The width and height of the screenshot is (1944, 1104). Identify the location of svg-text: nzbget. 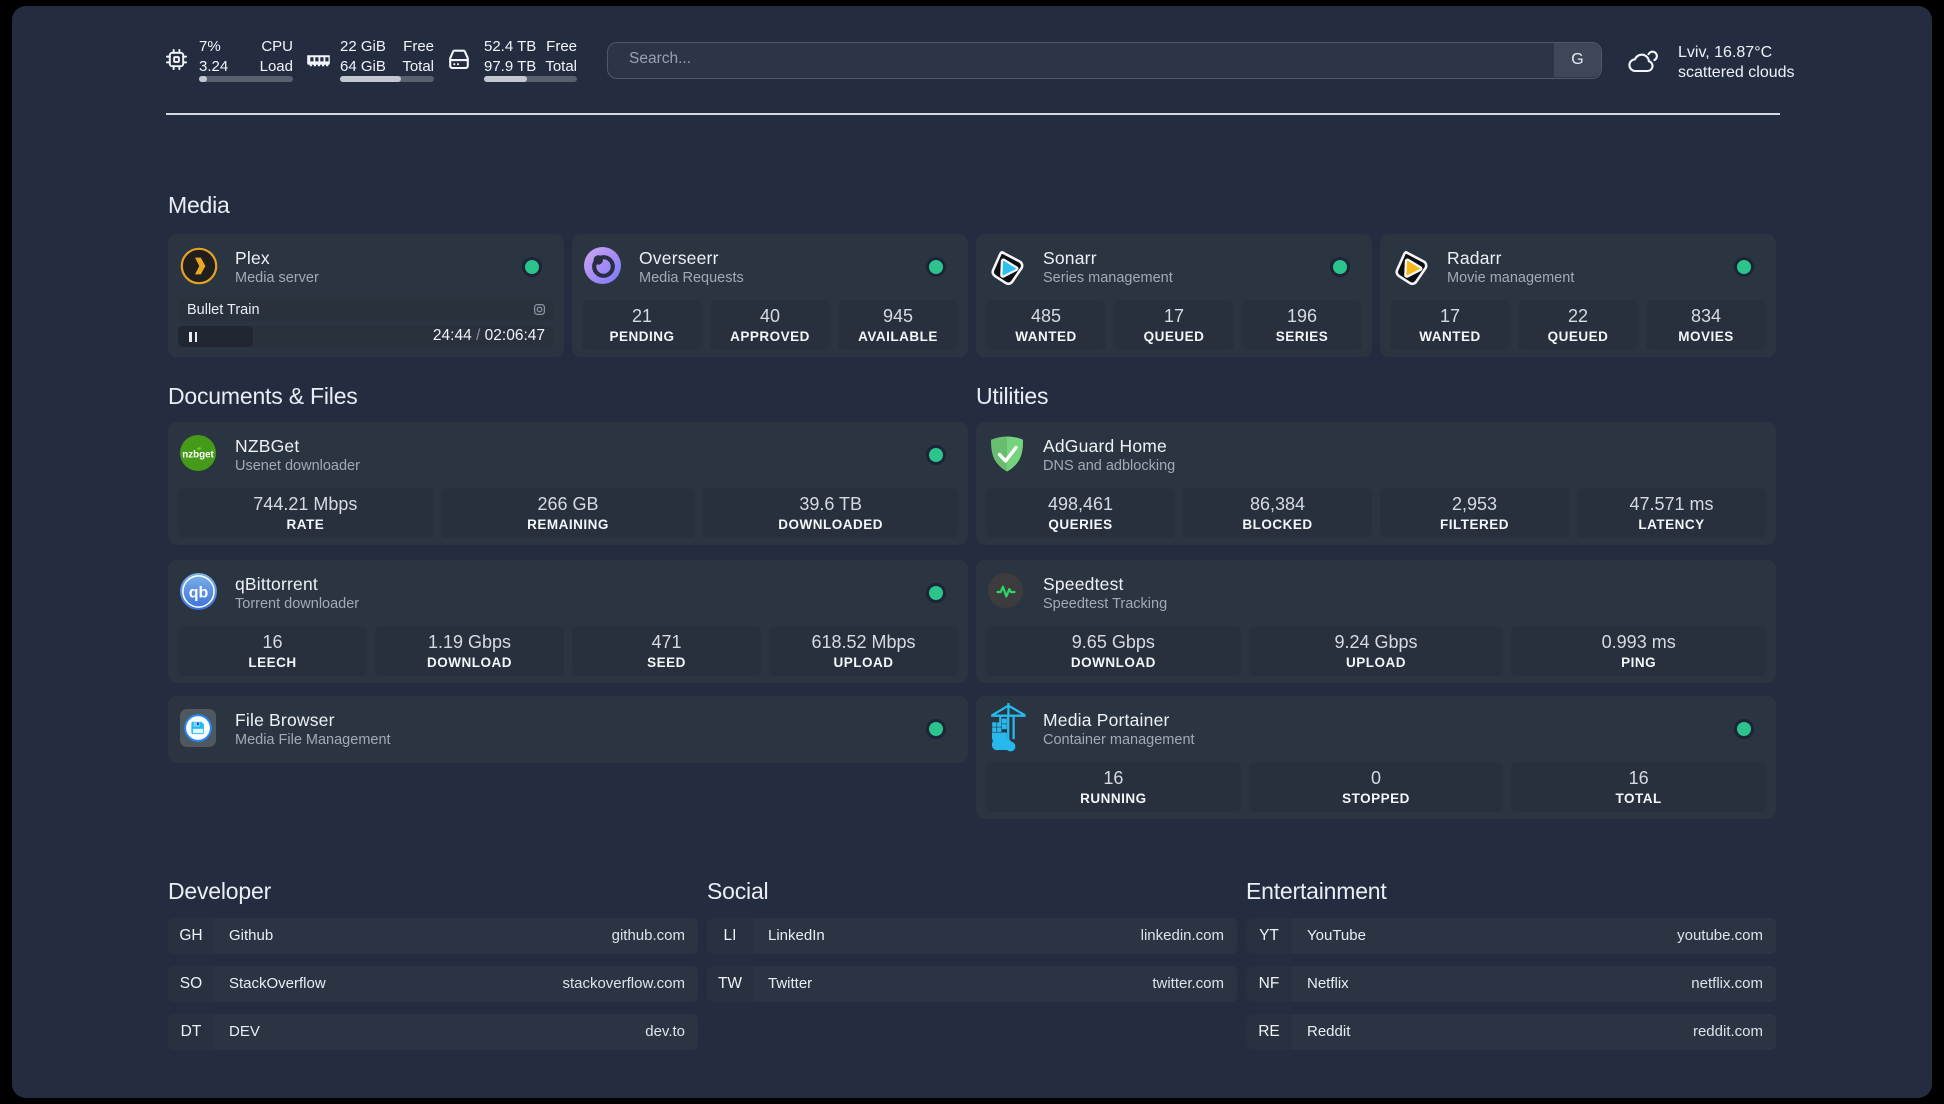
(198, 455).